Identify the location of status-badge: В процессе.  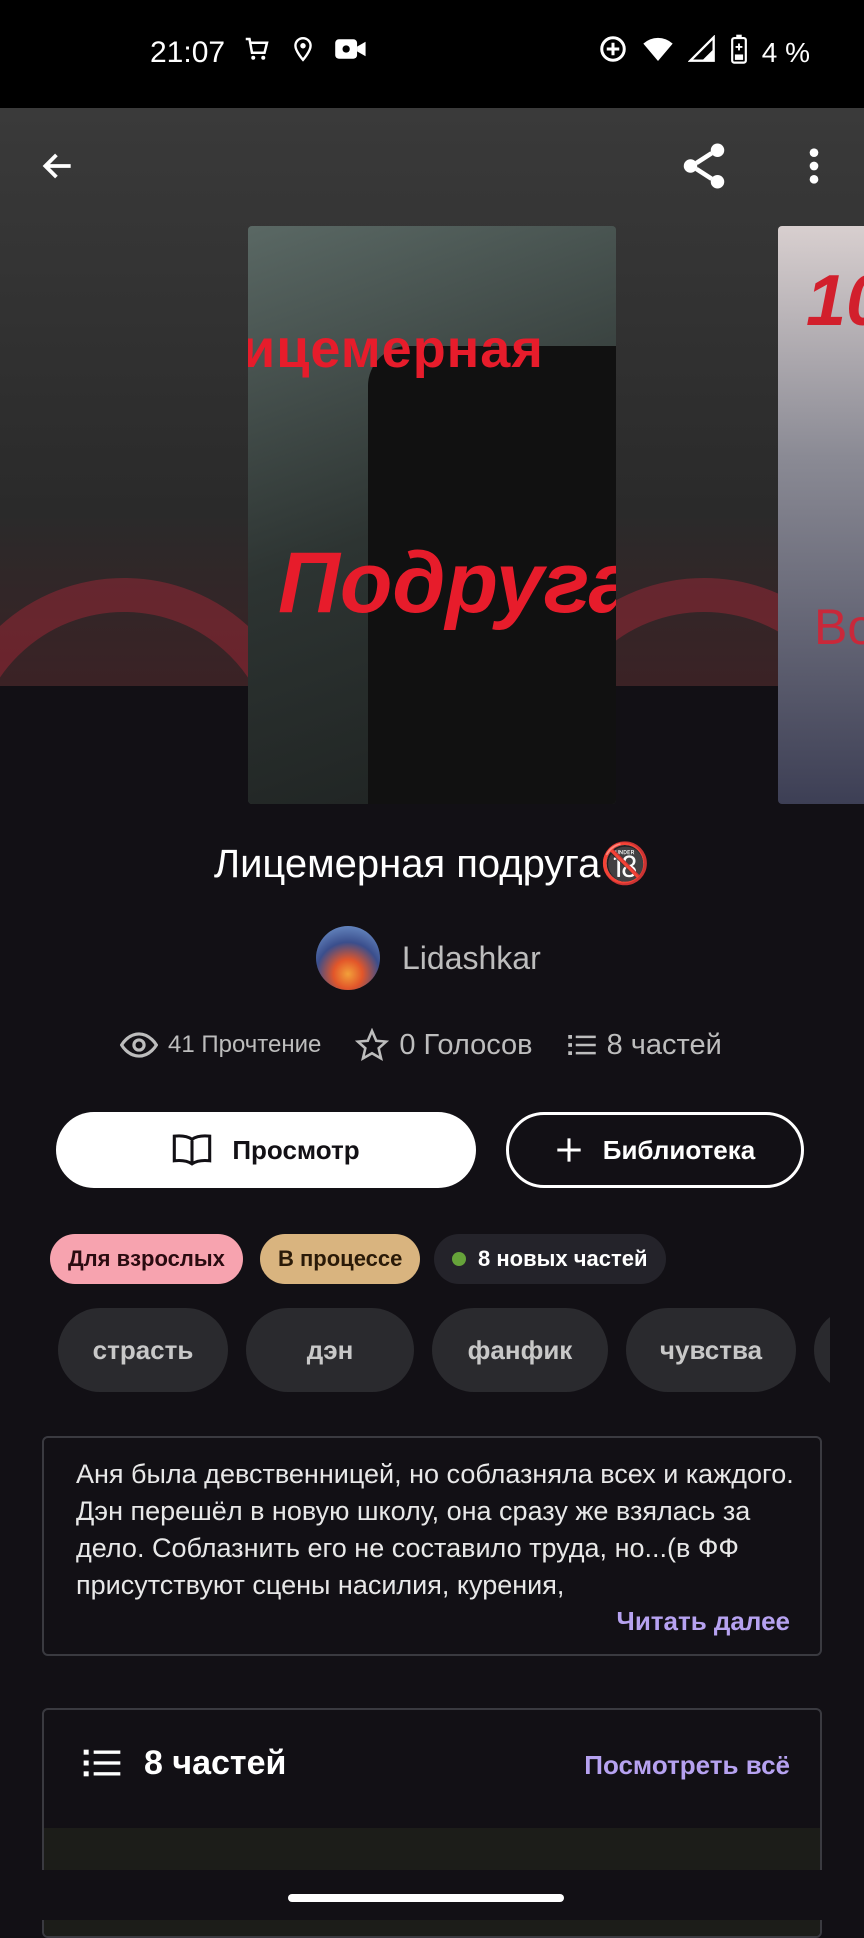
(340, 1259).